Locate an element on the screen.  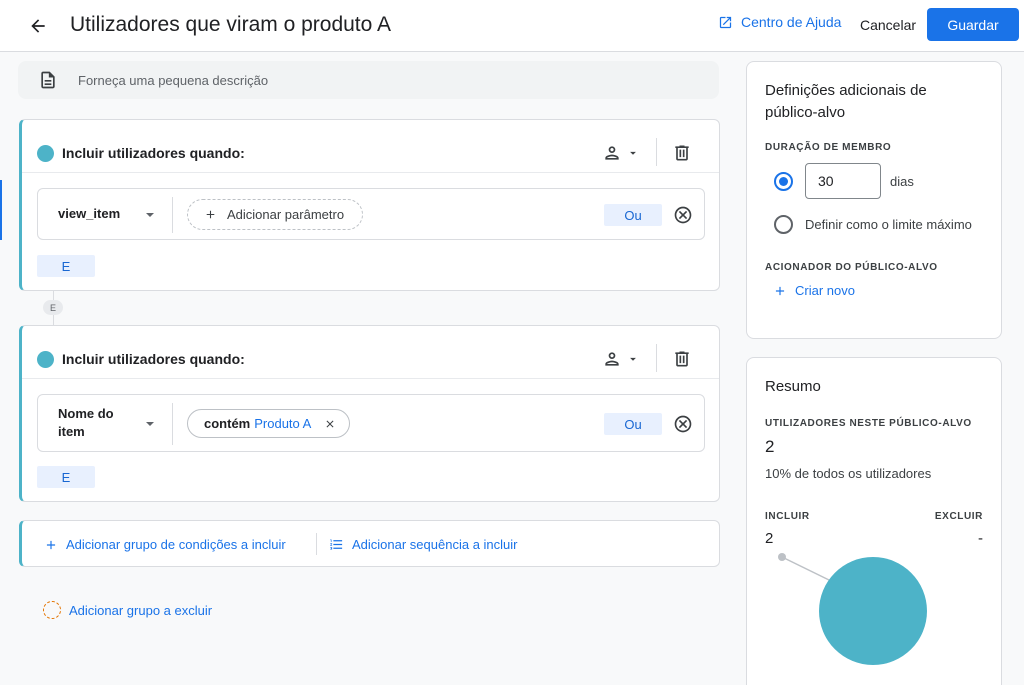
open-in-new-icon is located at coordinates (725, 22).